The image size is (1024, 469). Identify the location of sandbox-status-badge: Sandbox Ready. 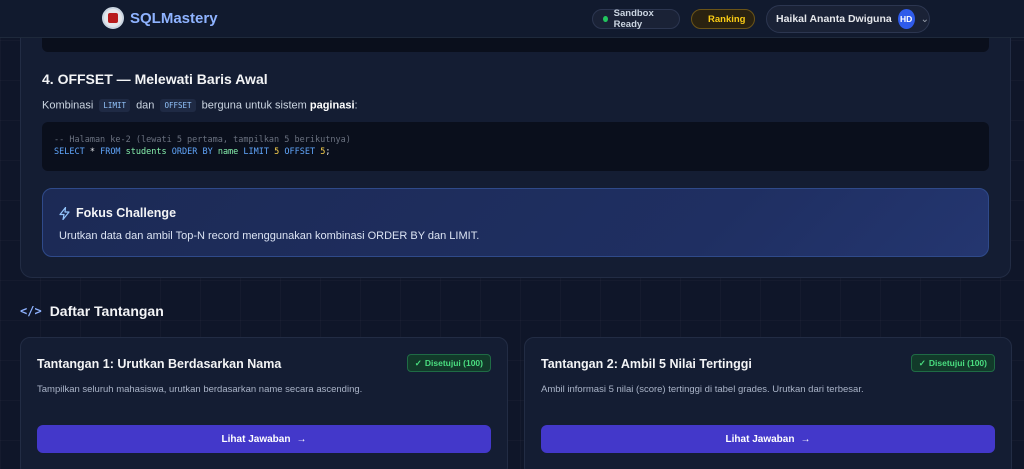
(636, 19).